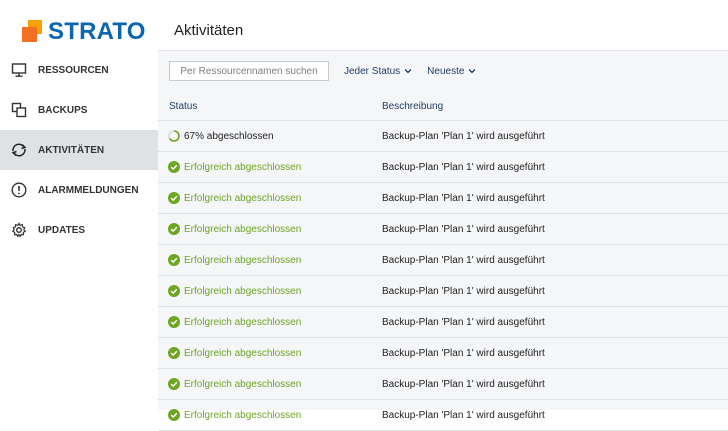  What do you see at coordinates (97, 31) in the screenshot?
I see `logo-text: STRATO` at bounding box center [97, 31].